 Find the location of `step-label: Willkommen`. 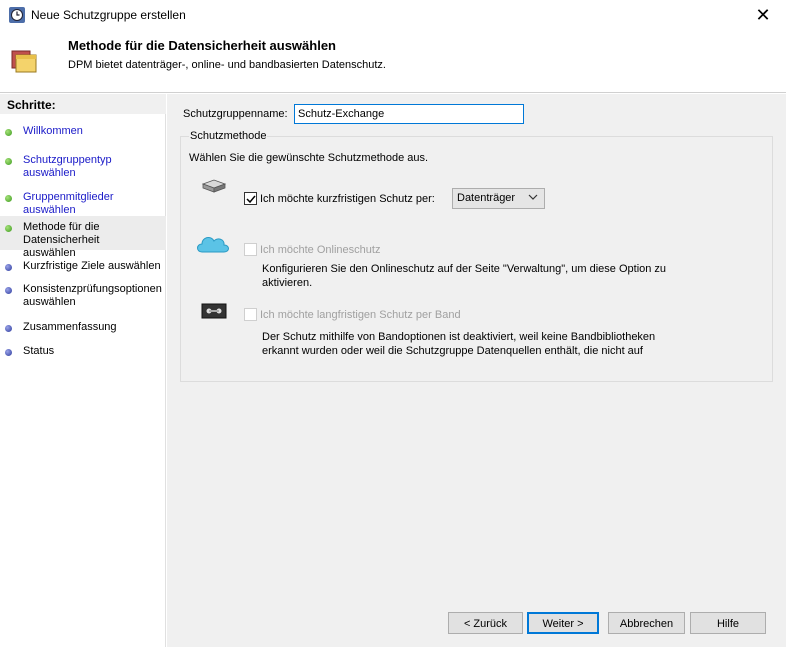

step-label: Willkommen is located at coordinates (53, 131).